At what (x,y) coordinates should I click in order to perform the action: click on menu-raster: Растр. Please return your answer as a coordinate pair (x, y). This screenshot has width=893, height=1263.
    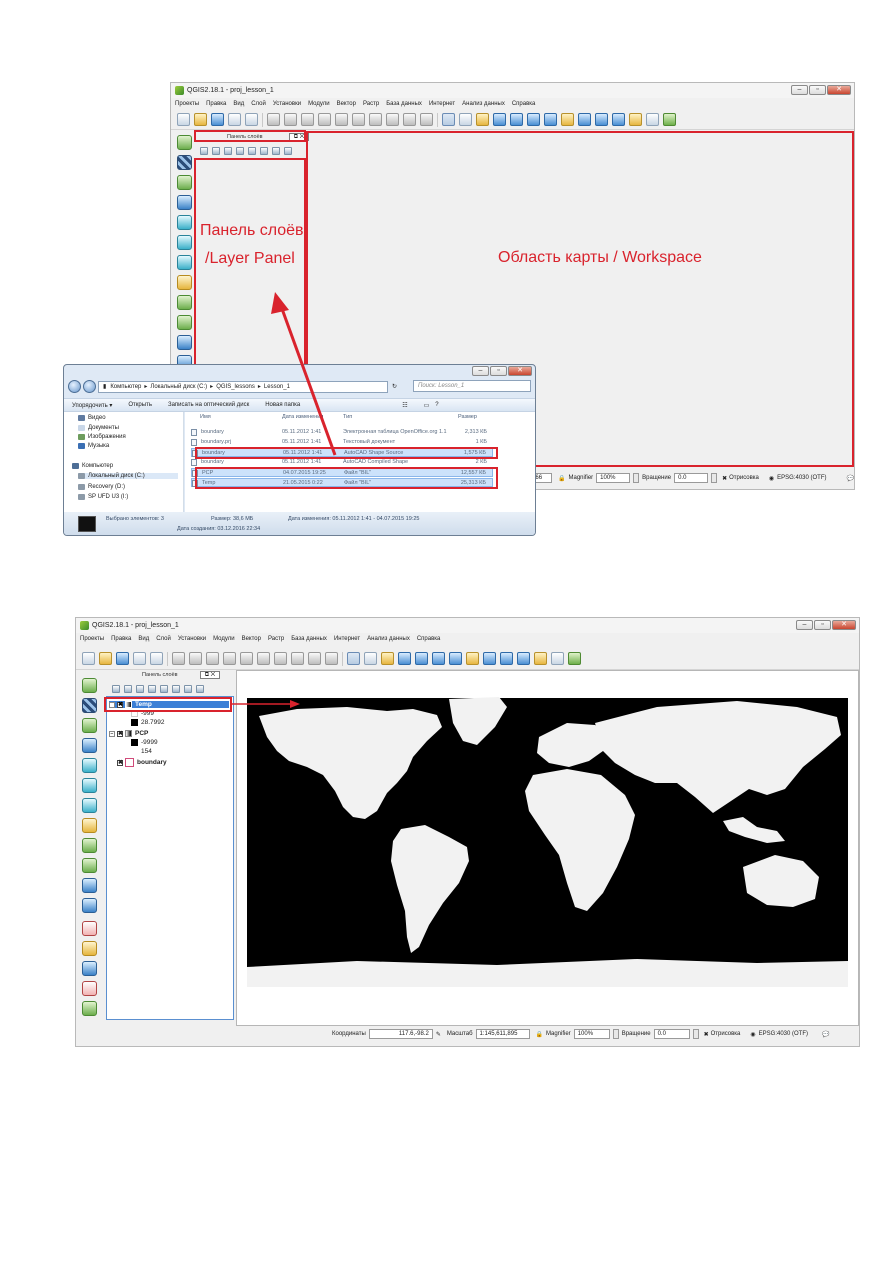
    Looking at the image, I should click on (276, 639).